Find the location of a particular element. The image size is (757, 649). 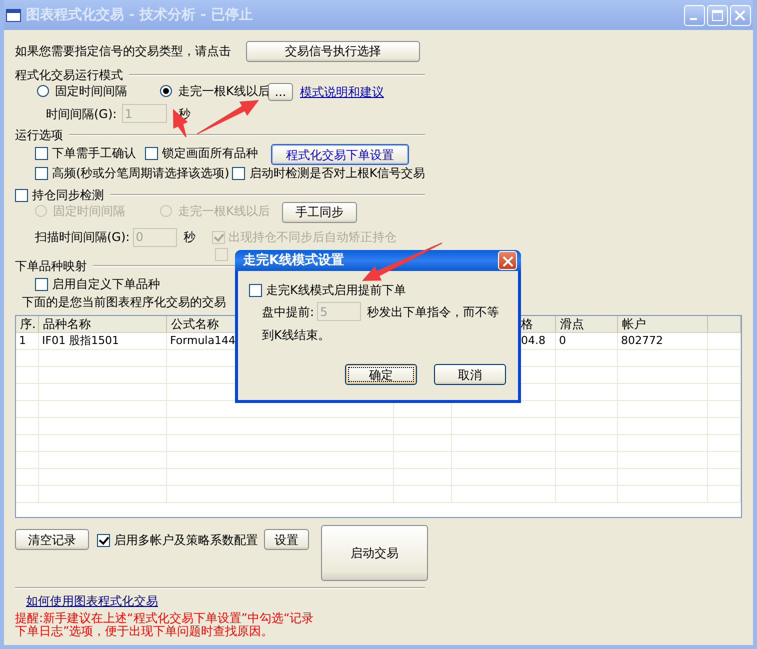

dialog-title: 走完K线模式设置 is located at coordinates (293, 261).